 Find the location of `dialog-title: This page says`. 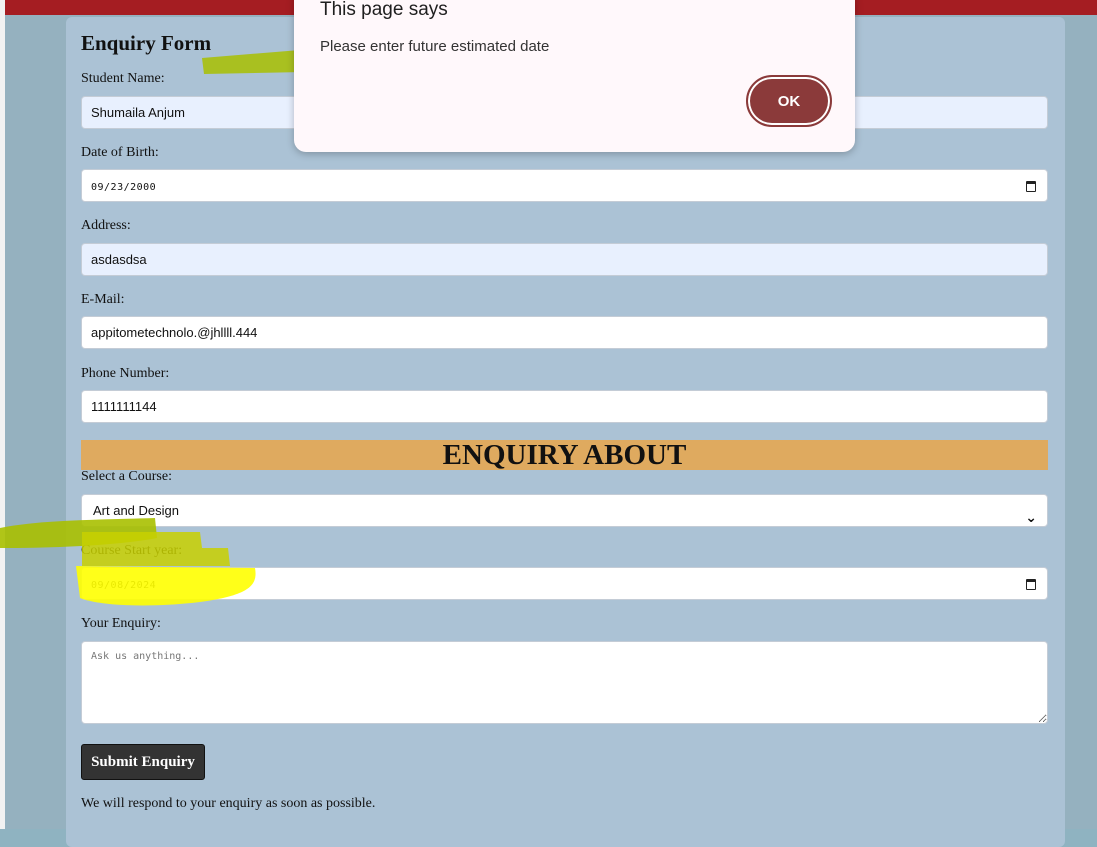

dialog-title: This page says is located at coordinates (384, 10).